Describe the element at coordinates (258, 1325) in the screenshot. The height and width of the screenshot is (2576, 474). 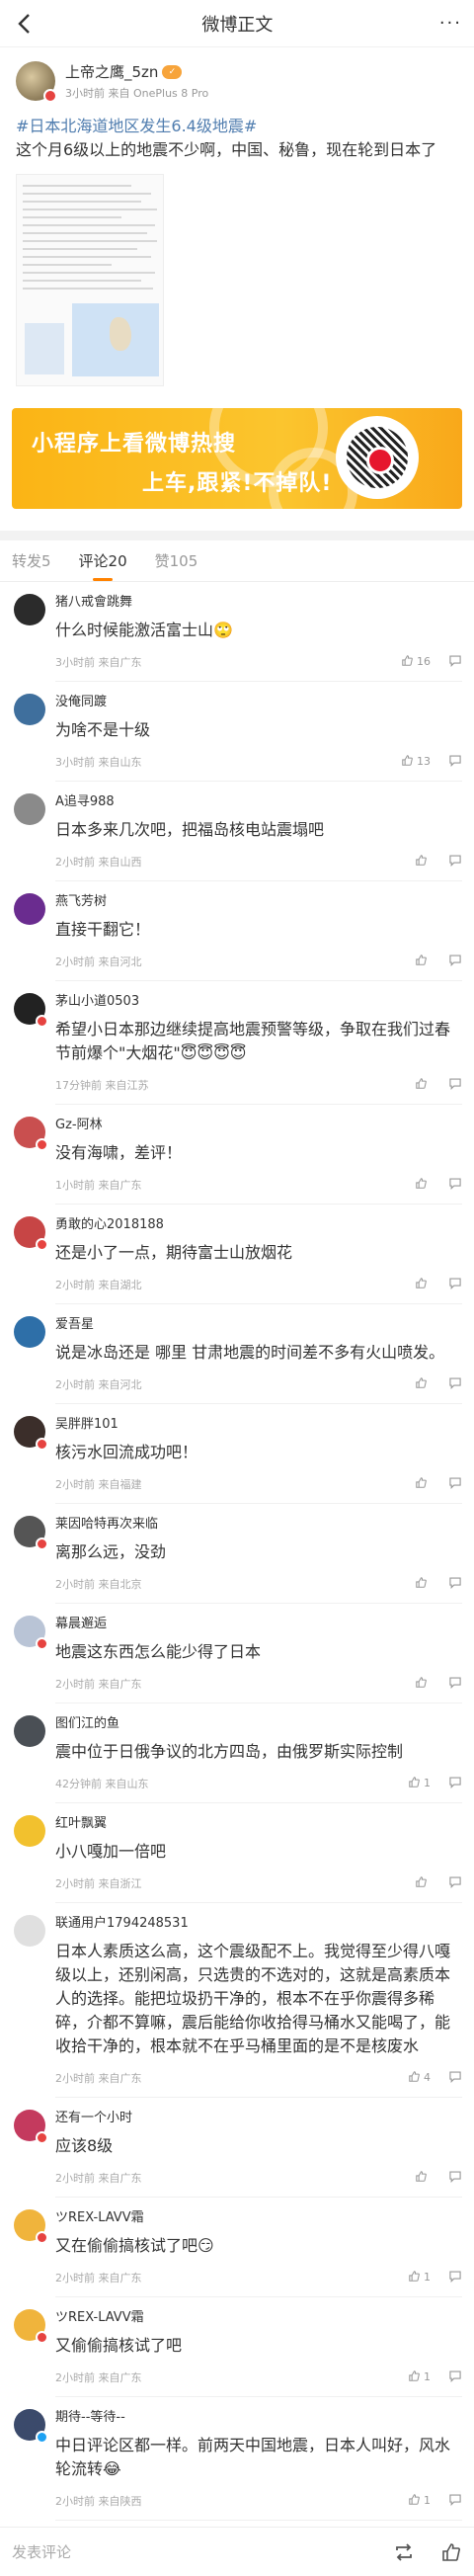
I see `commenter-name: 爱吾星` at that location.